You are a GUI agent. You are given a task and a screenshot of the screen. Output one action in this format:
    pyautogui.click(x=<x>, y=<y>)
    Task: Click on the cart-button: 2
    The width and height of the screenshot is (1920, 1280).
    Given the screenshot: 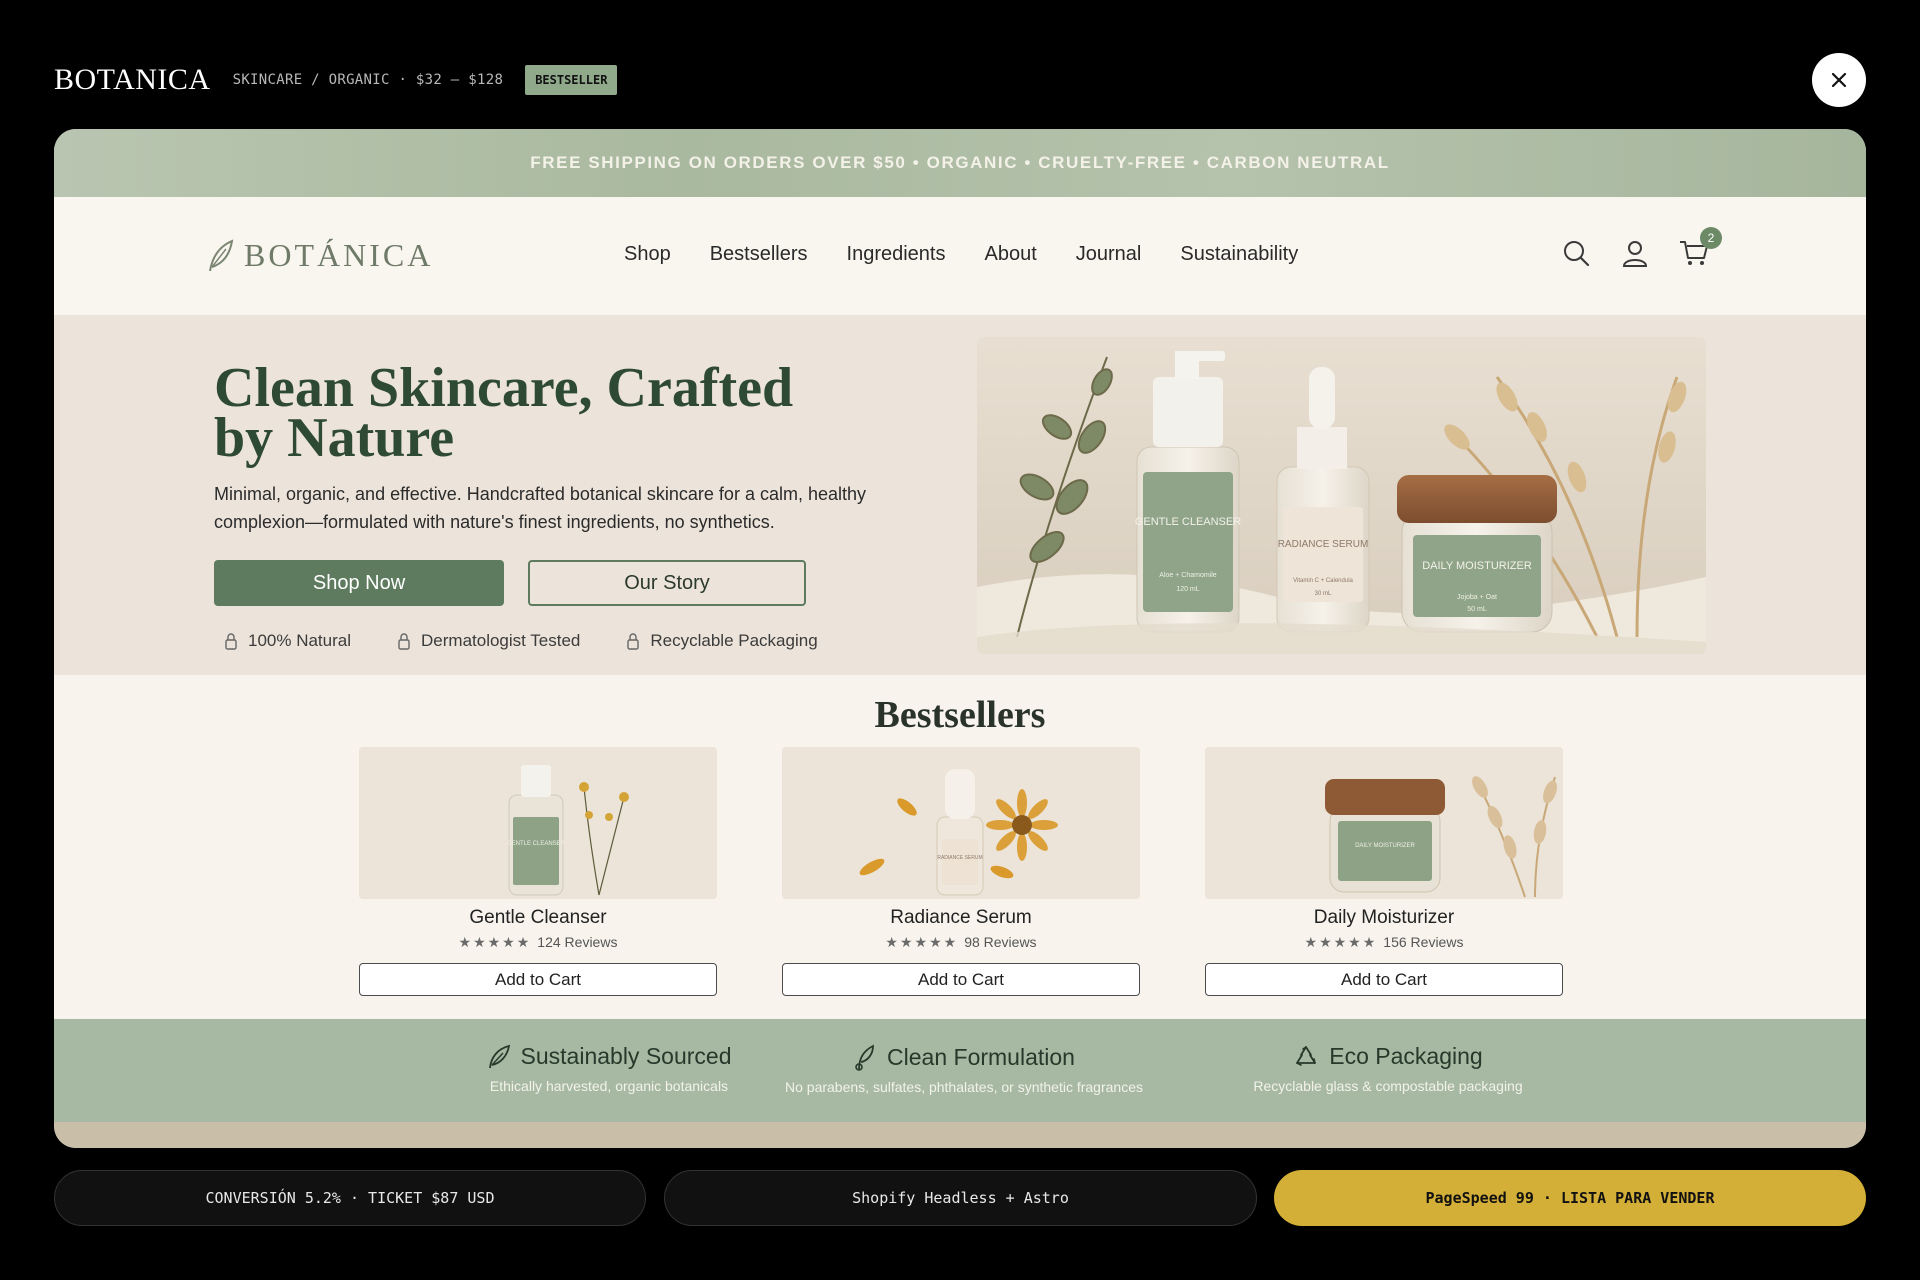 What is the action you would take?
    pyautogui.click(x=1700, y=248)
    